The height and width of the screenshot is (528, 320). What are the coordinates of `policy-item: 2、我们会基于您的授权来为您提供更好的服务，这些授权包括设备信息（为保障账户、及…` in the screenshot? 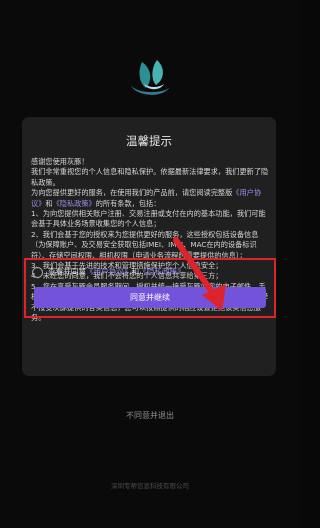 It's located at (145, 244).